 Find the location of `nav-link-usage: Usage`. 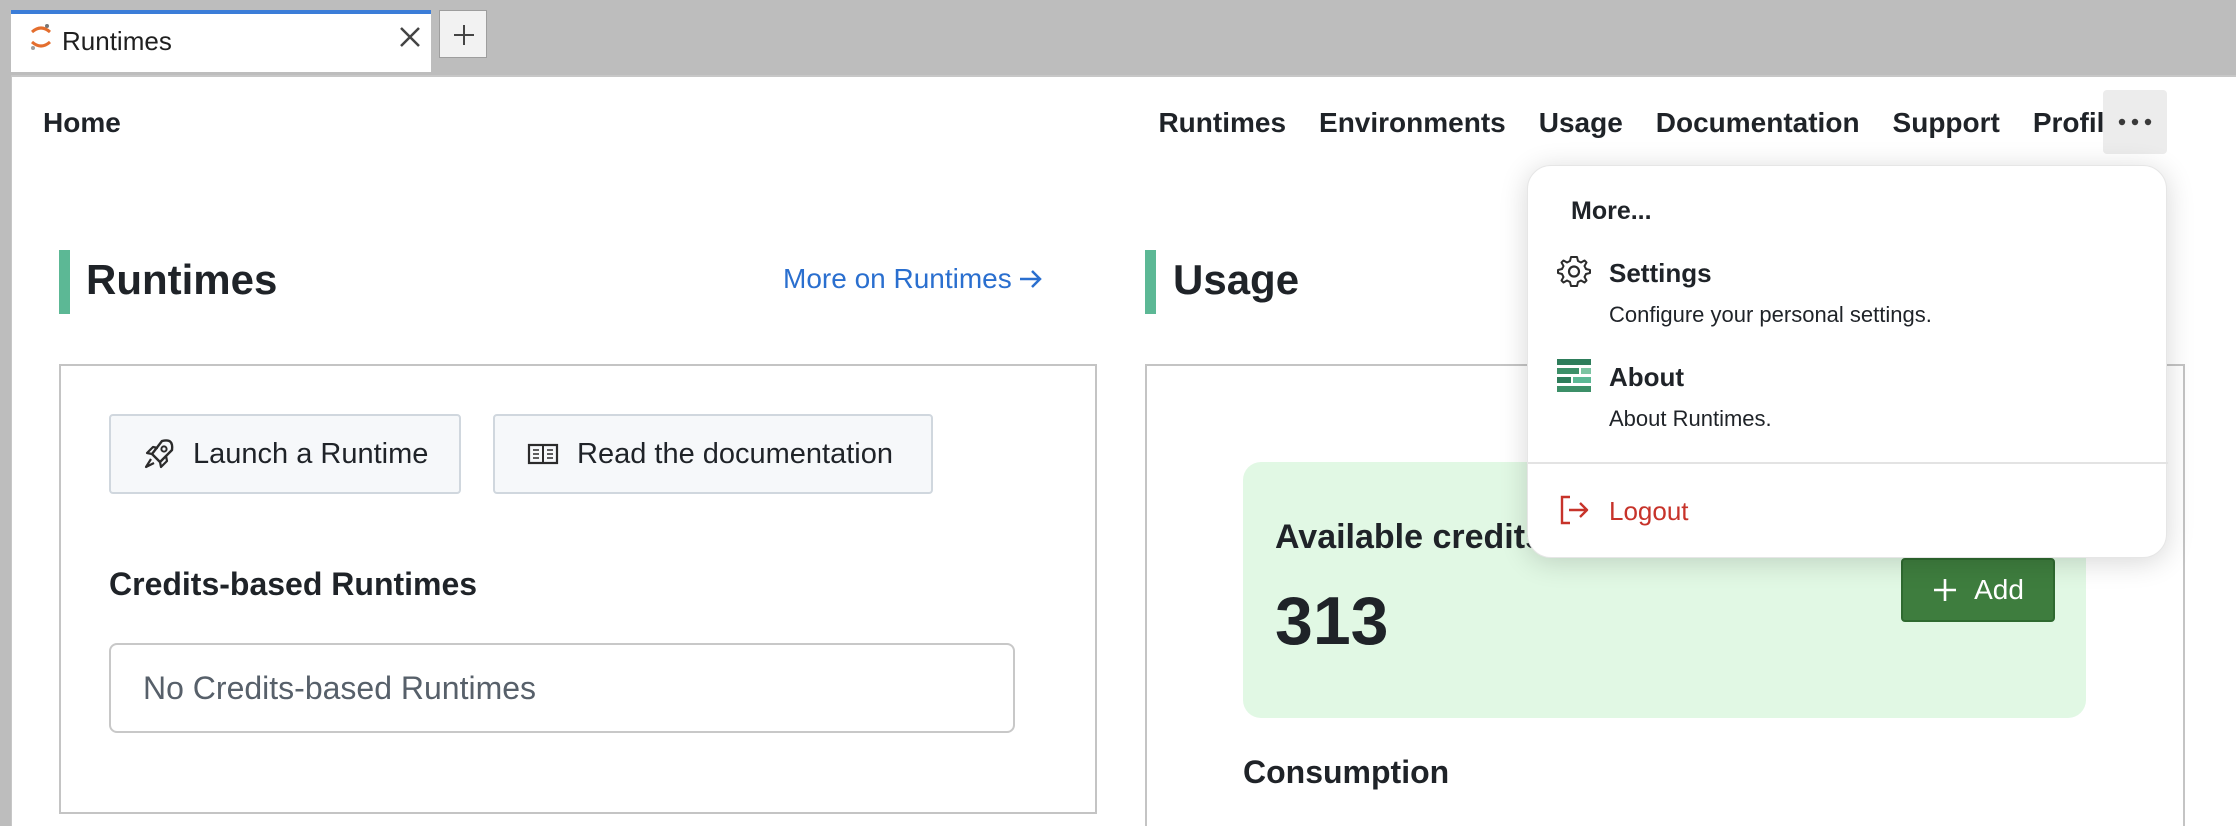

nav-link-usage: Usage is located at coordinates (1581, 123).